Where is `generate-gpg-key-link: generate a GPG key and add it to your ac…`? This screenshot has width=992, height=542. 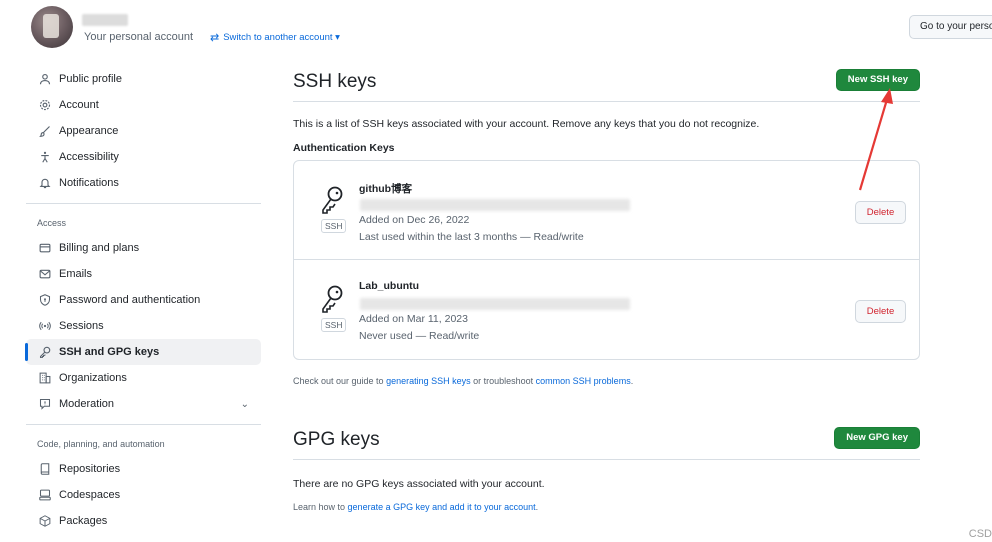 generate-gpg-key-link: generate a GPG key and add it to your ac… is located at coordinates (442, 507).